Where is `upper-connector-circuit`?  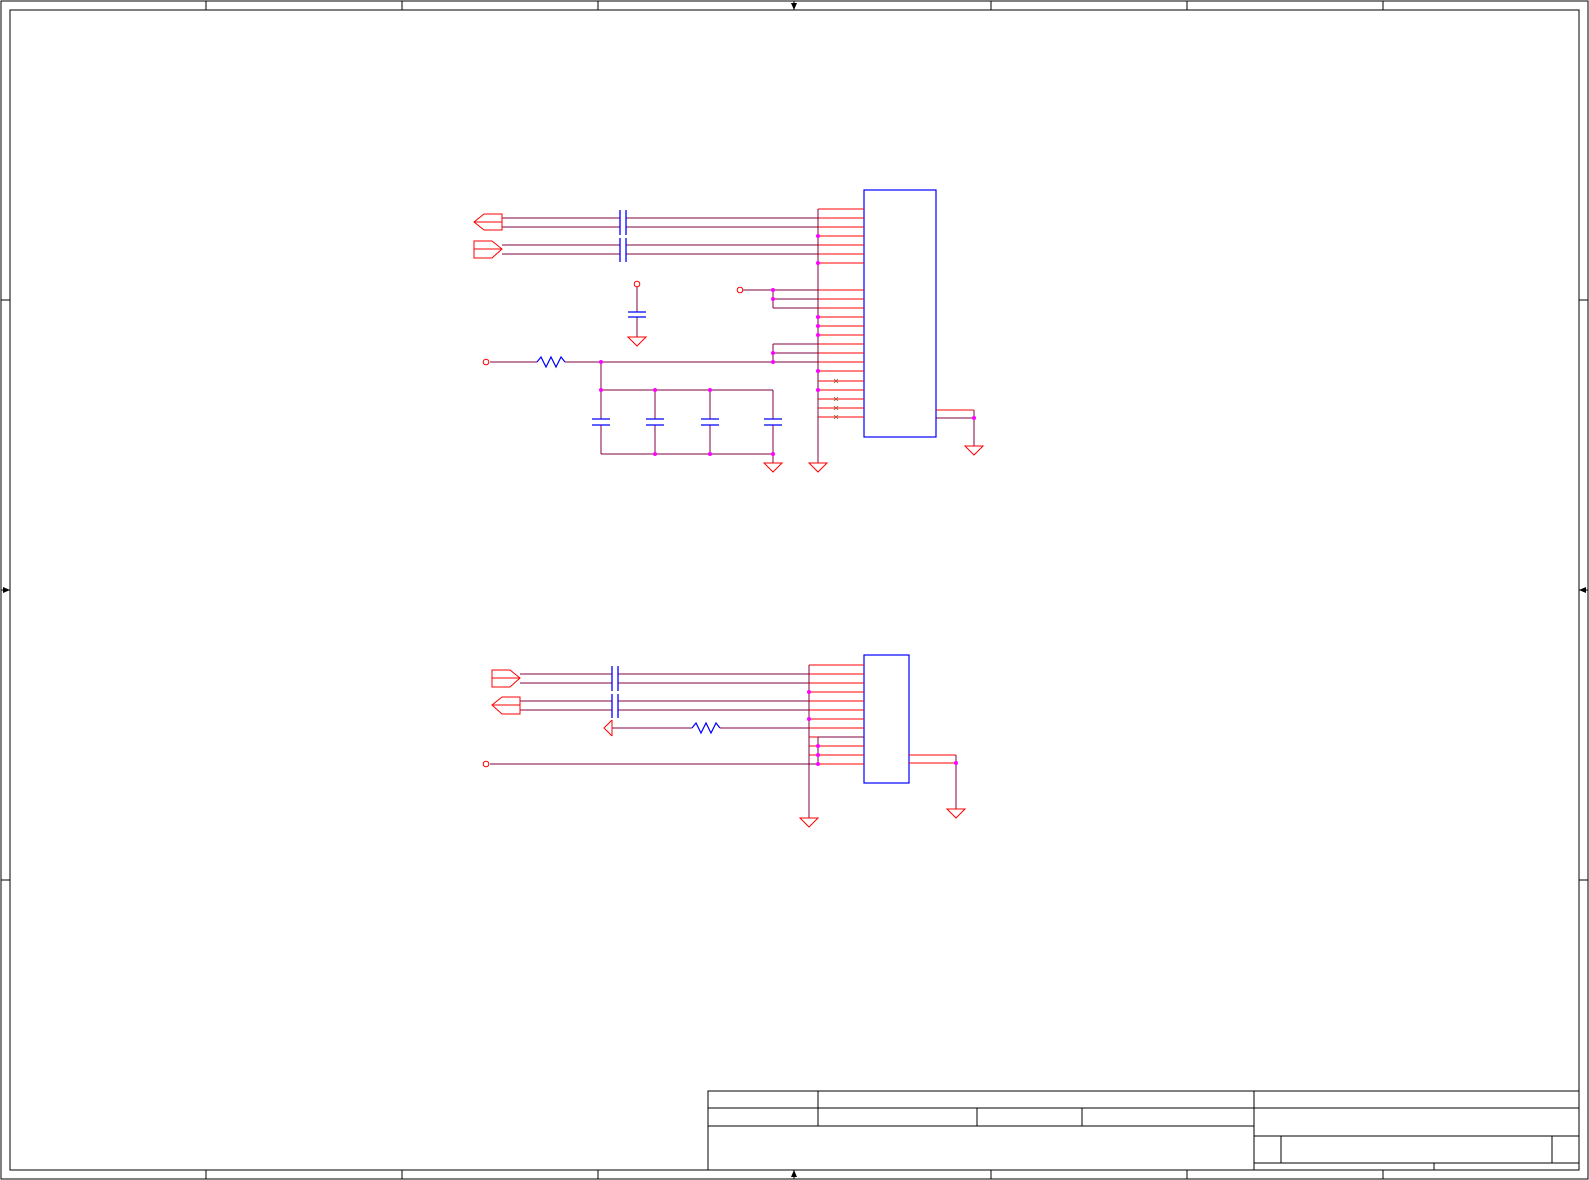 upper-connector-circuit is located at coordinates (729, 331).